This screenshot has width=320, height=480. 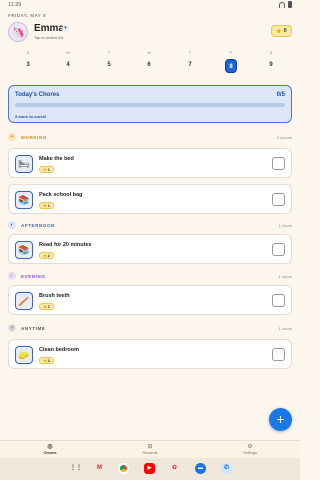 I want to click on section-evening: ☾ EVENING 1 chore, so click(x=150, y=277).